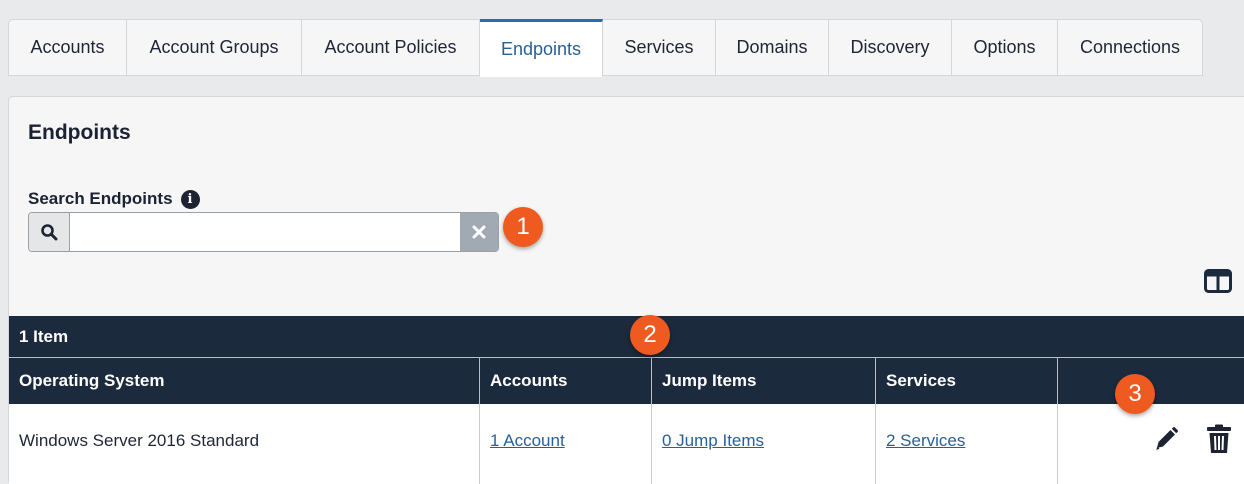 This screenshot has height=484, width=1244. I want to click on cell-jump-items: 0 Jump Items, so click(764, 444).